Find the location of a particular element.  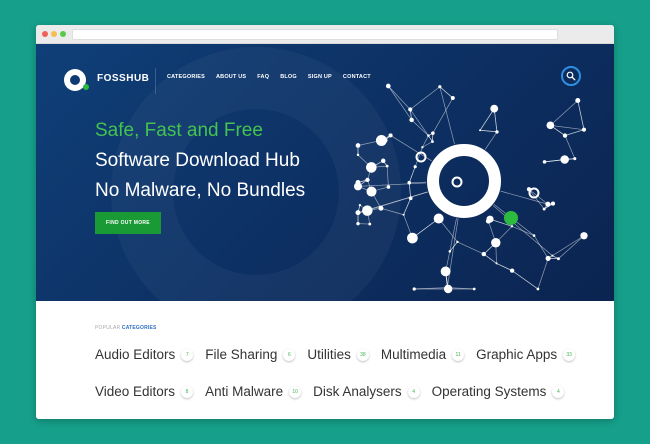

category-audio-editors: Audio Editors 7 is located at coordinates (144, 354).